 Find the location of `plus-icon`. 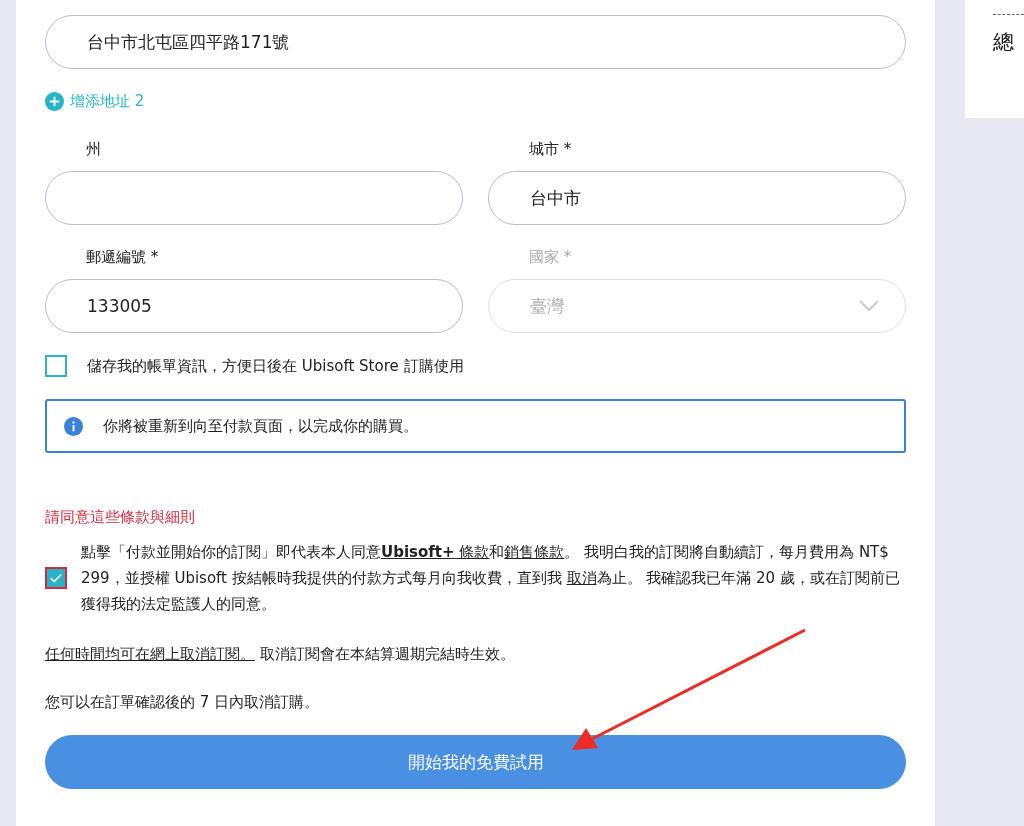

plus-icon is located at coordinates (54, 101).